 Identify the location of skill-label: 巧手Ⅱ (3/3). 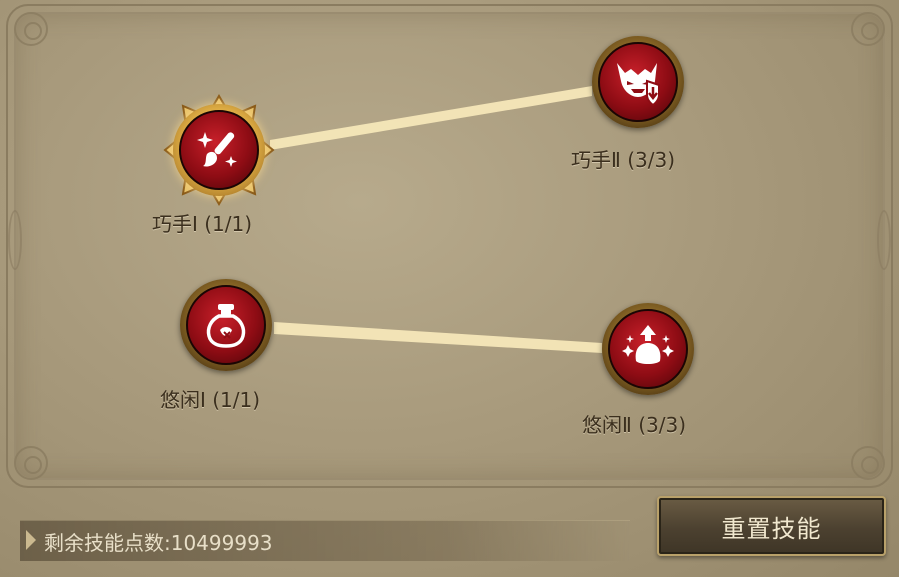
(623, 160).